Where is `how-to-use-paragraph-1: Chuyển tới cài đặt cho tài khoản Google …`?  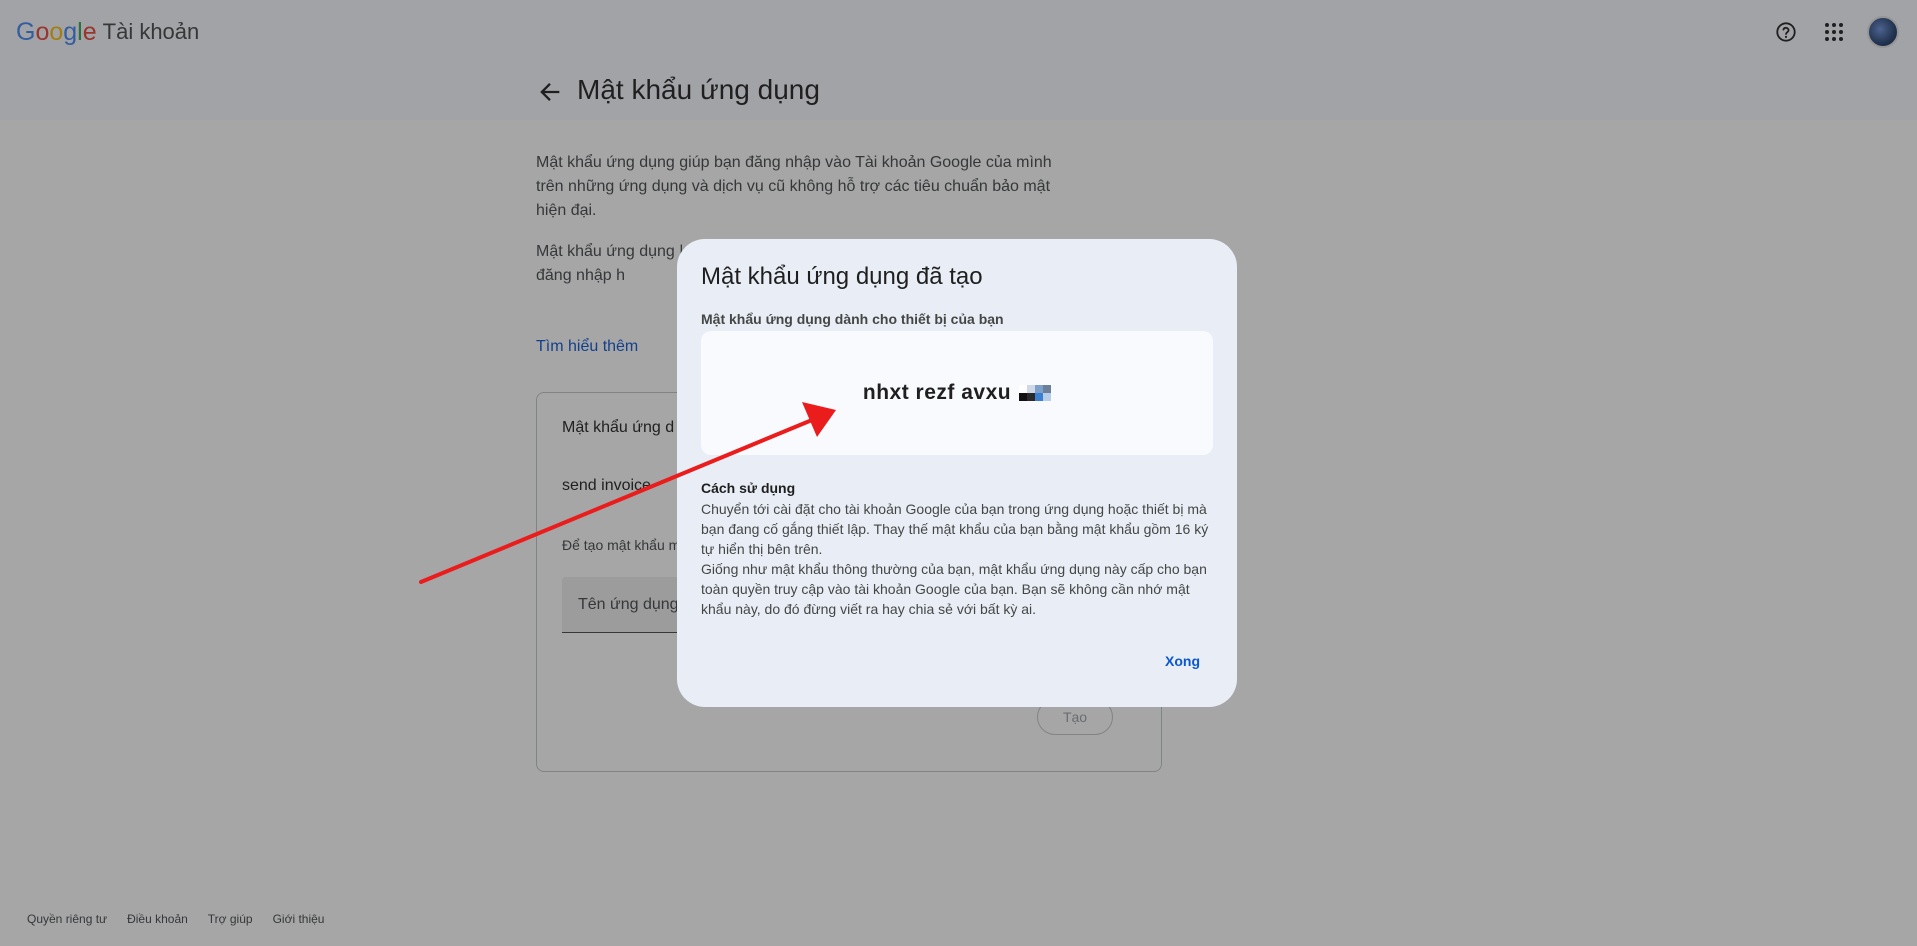 how-to-use-paragraph-1: Chuyển tới cài đặt cho tài khoản Google … is located at coordinates (955, 529).